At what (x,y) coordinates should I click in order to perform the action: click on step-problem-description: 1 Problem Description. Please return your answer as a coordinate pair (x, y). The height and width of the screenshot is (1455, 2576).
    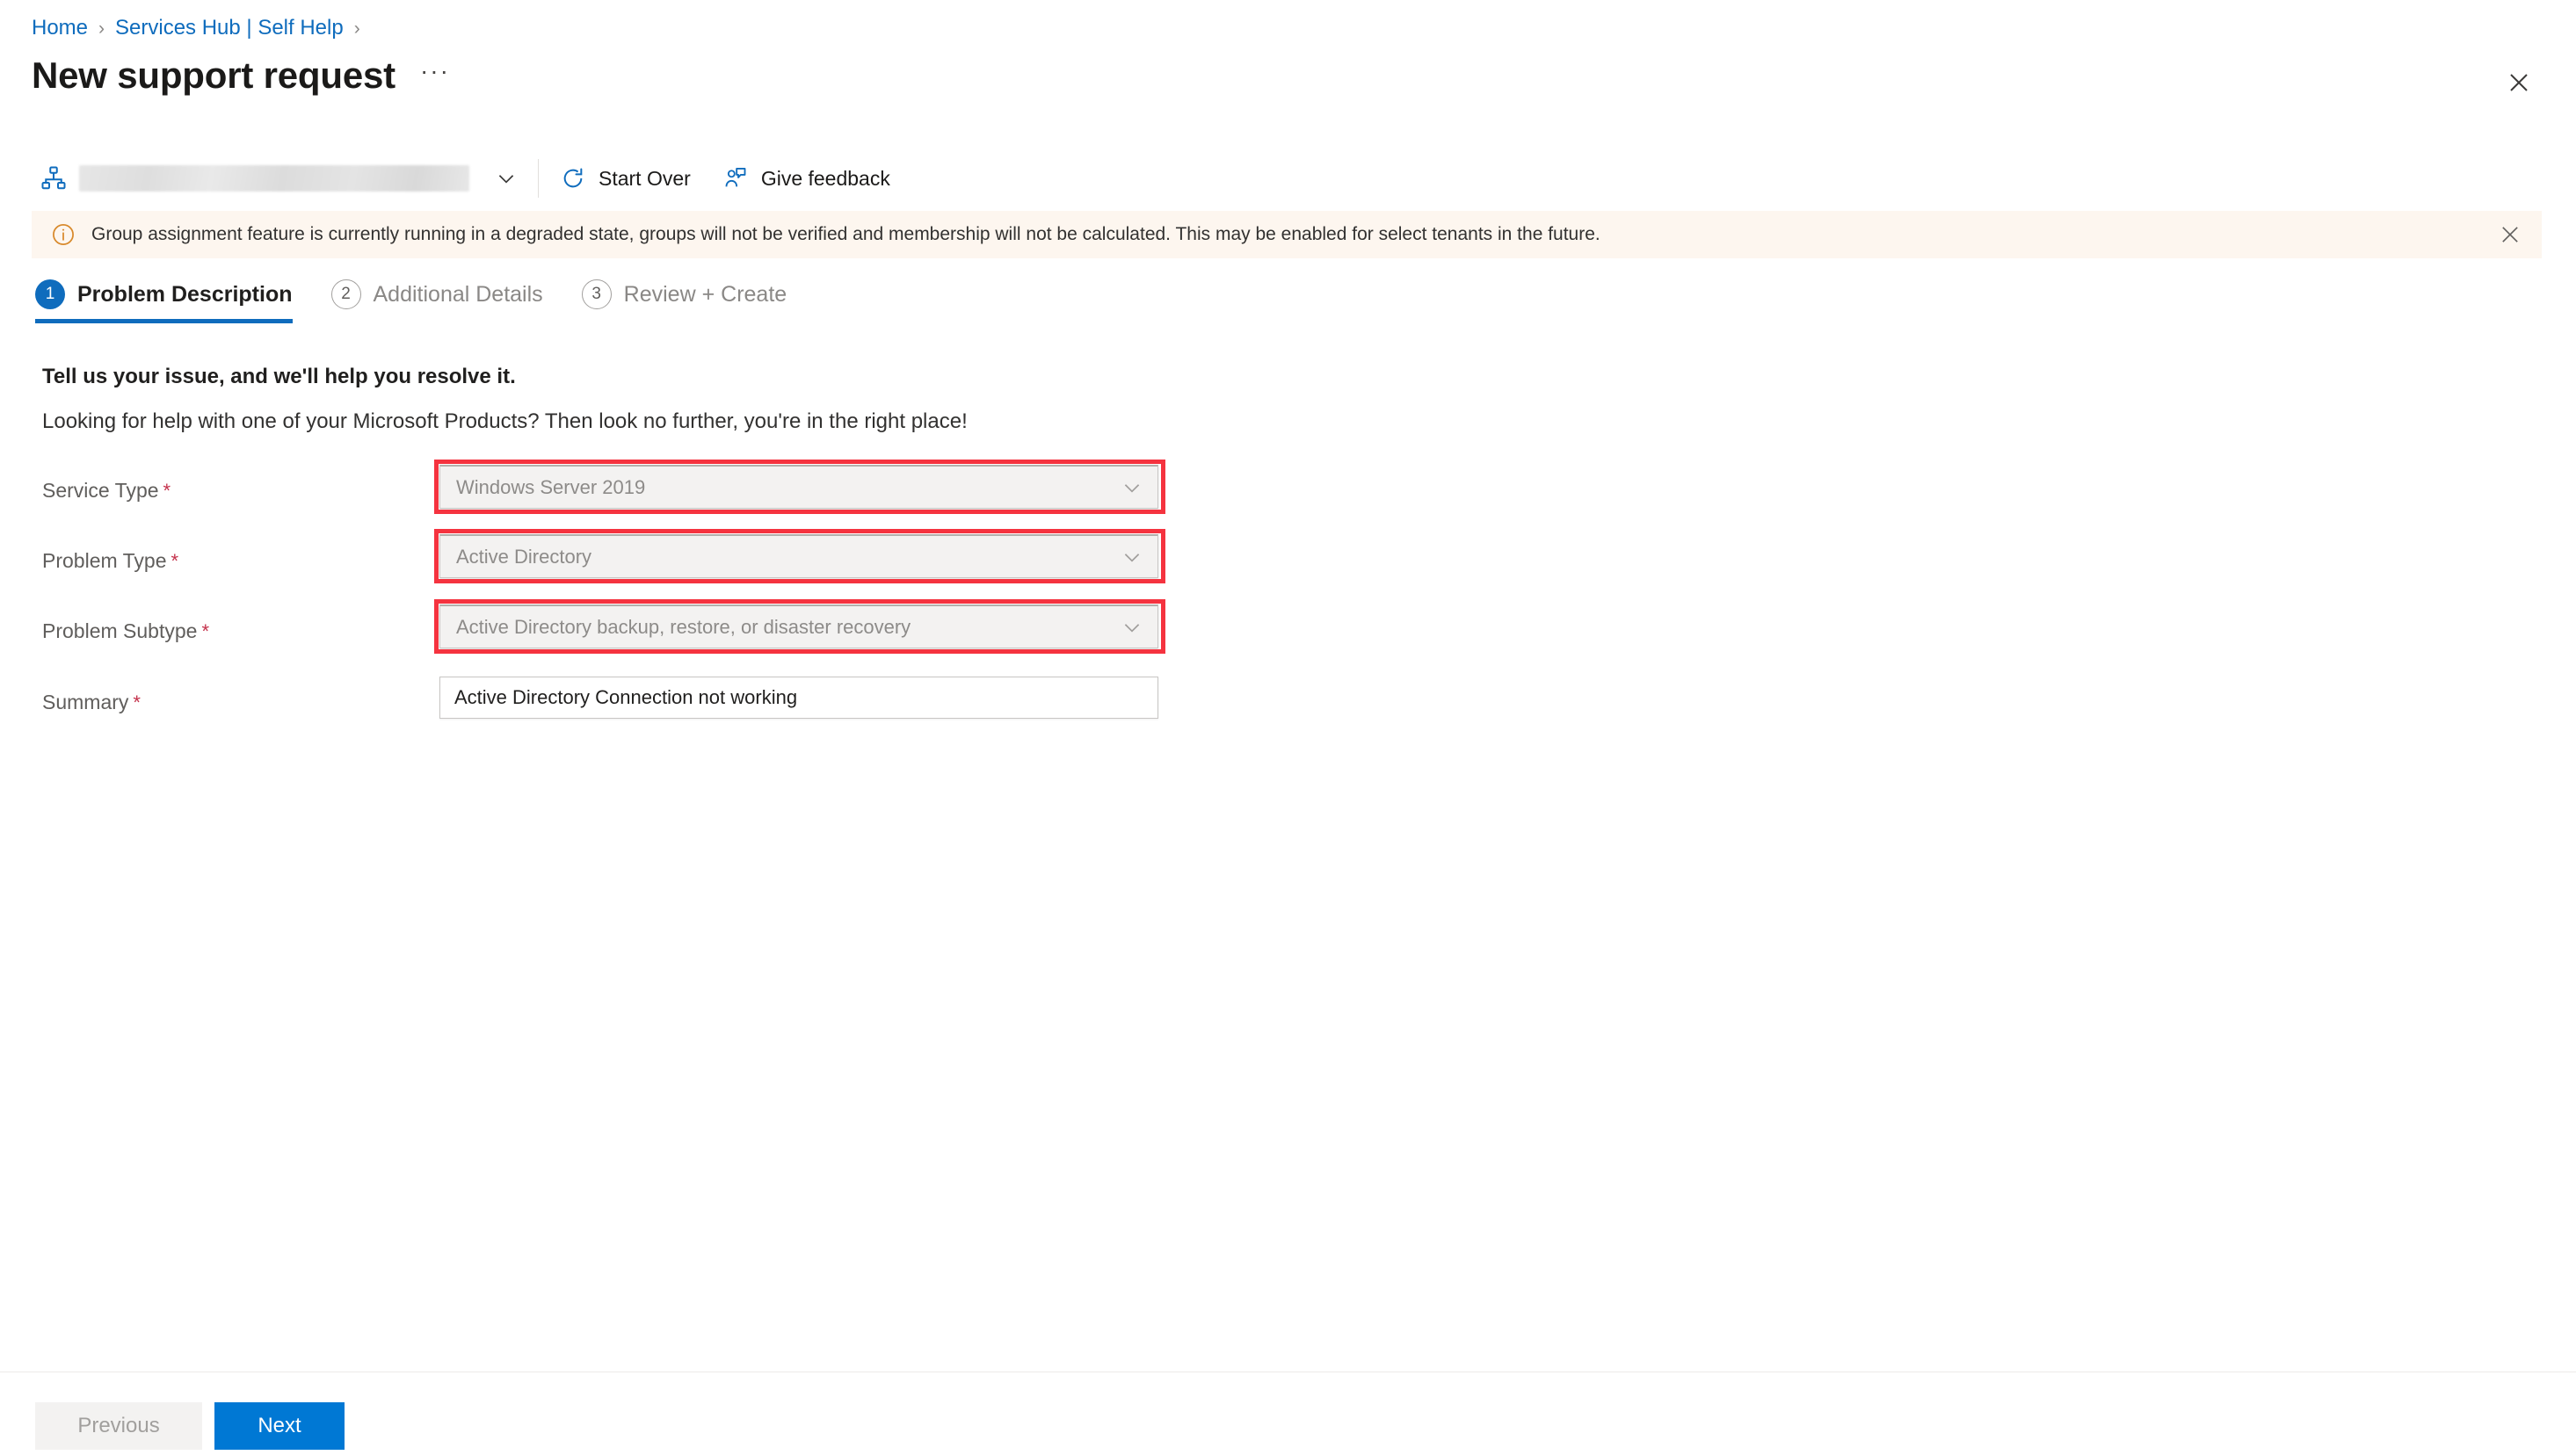
    Looking at the image, I should click on (164, 301).